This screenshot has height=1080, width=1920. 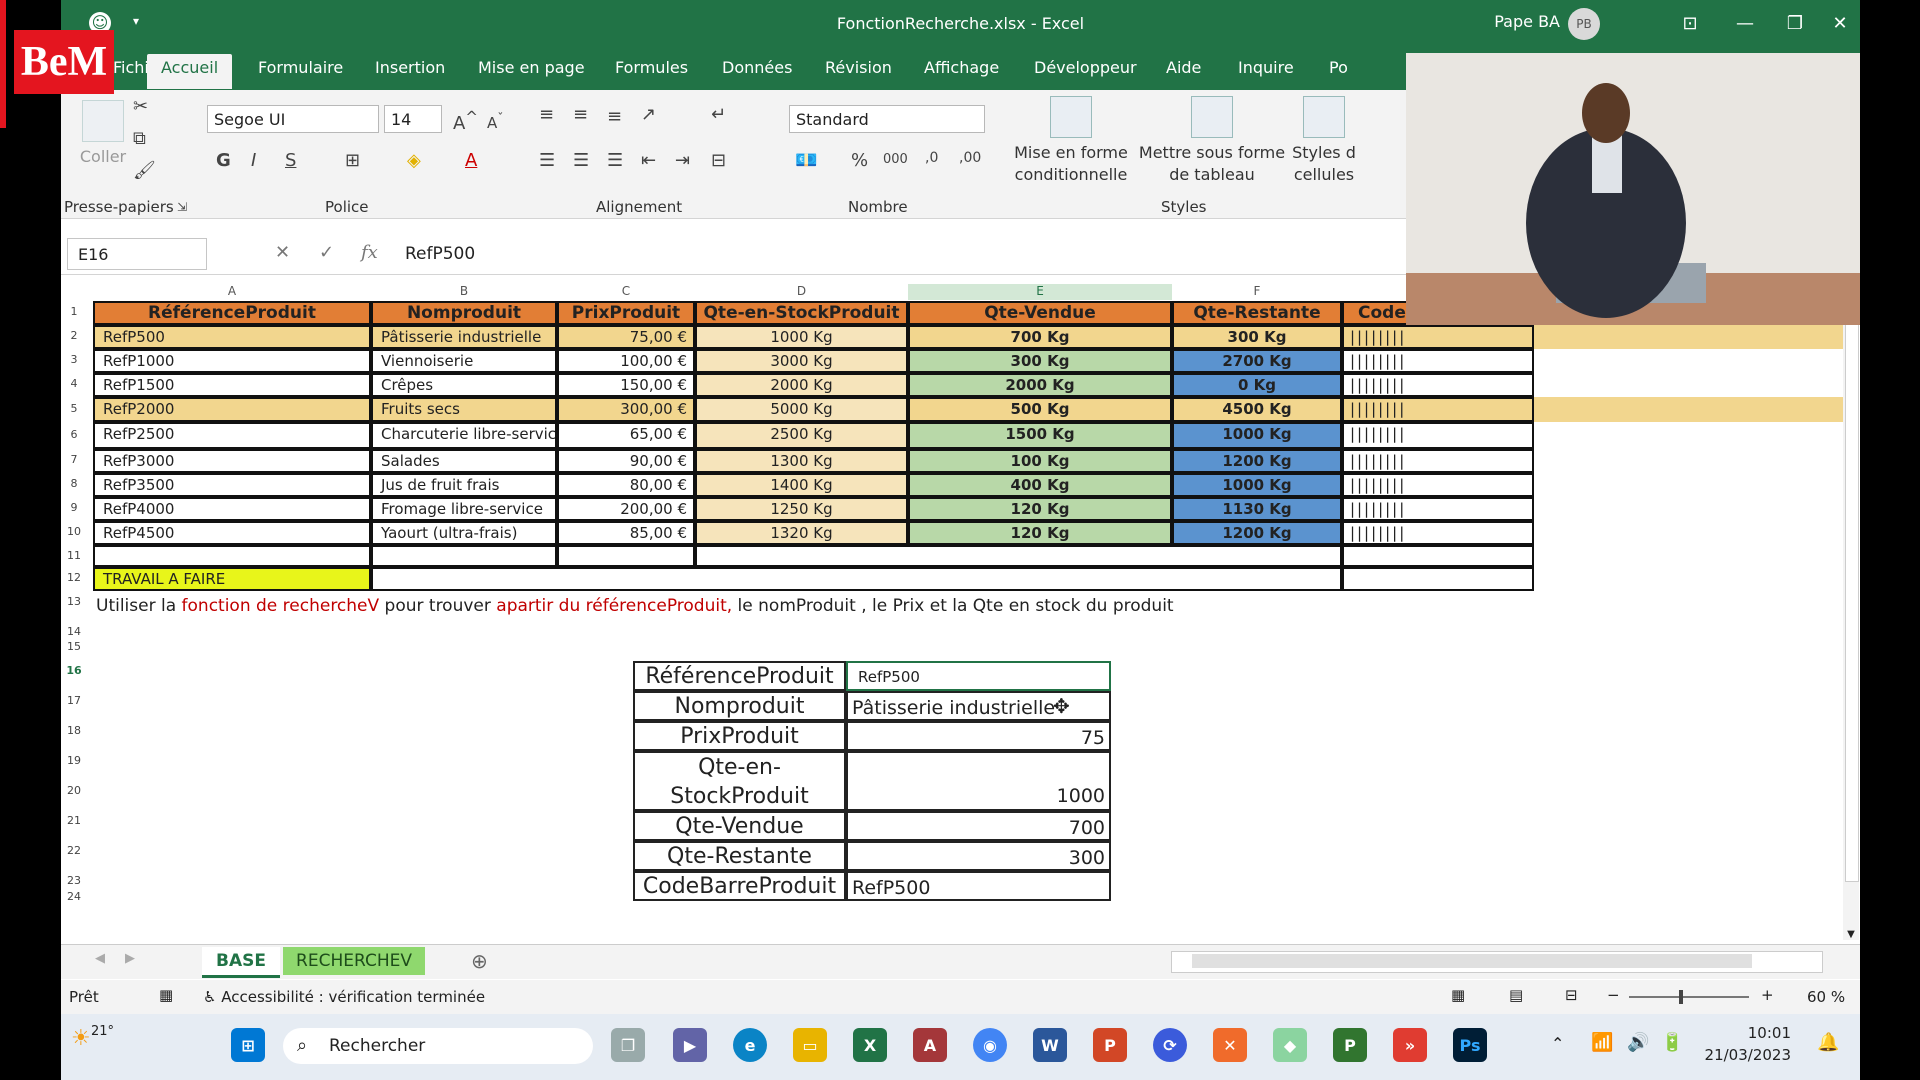 I want to click on row-header: 7, so click(x=74, y=459).